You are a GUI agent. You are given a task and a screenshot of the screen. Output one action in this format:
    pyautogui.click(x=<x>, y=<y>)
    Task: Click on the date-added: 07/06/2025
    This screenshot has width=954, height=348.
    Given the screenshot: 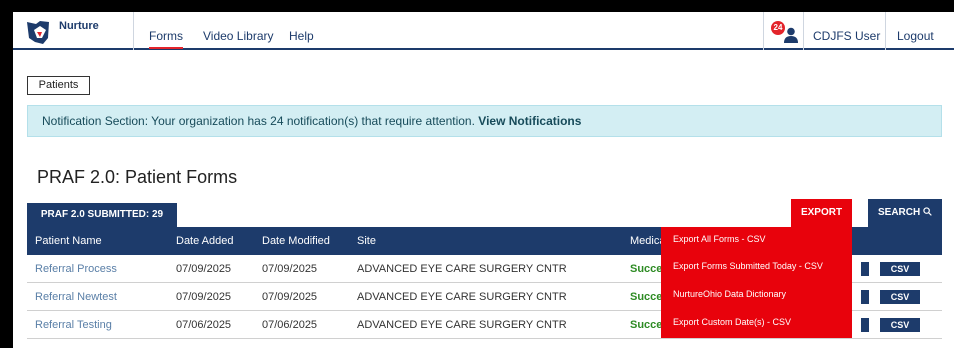 What is the action you would take?
    pyautogui.click(x=204, y=325)
    